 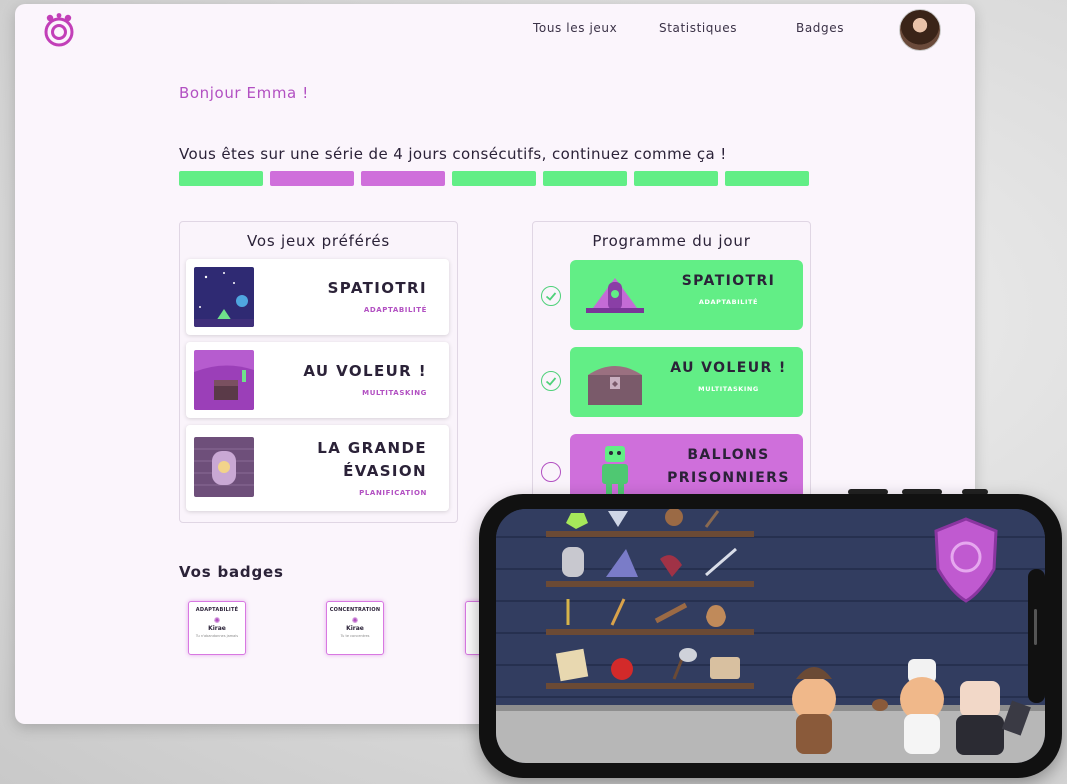 I want to click on program-name-line-1: BALLONS, so click(x=728, y=455).